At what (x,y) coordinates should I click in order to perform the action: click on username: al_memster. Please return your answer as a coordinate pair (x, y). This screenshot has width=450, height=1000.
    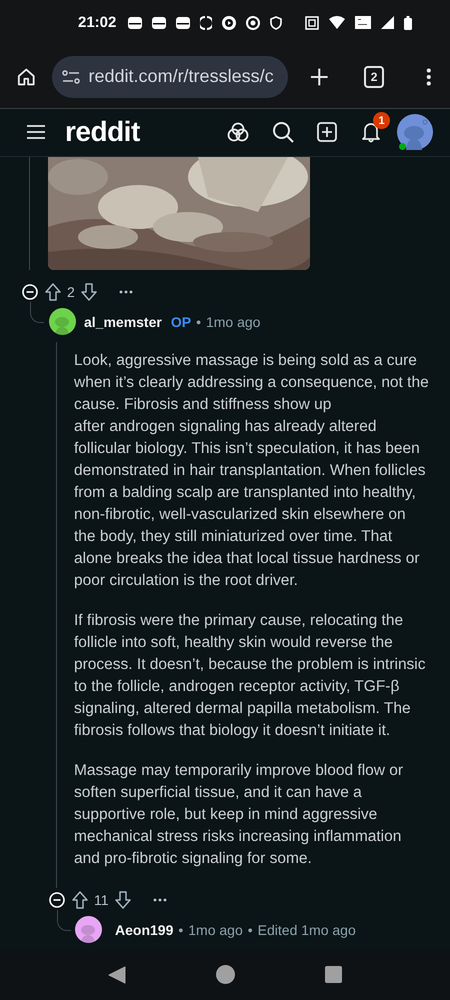
    Looking at the image, I should click on (123, 322).